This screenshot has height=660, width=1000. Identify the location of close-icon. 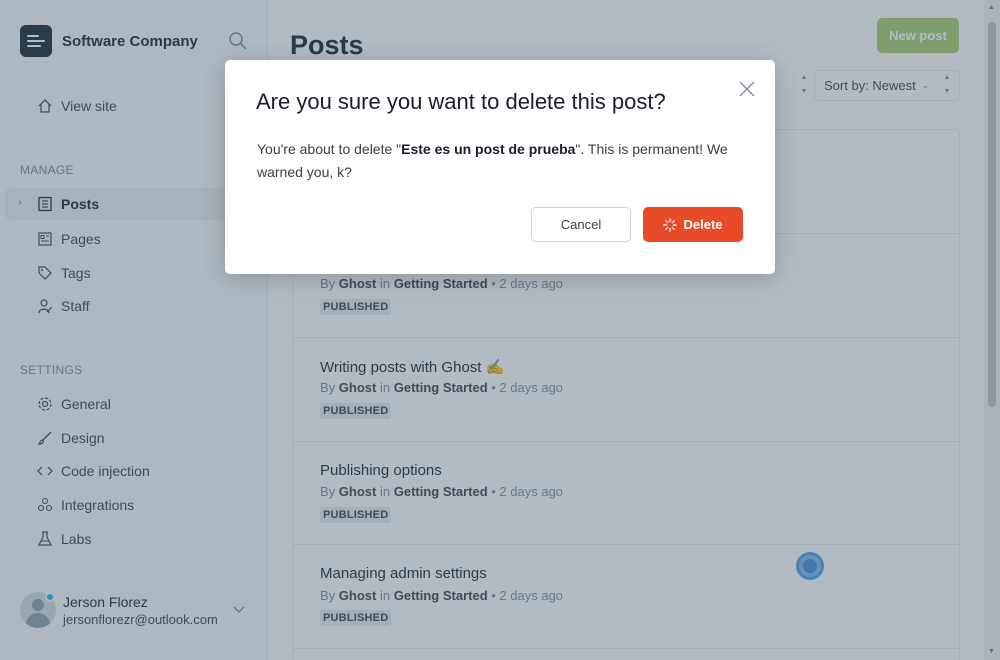
(747, 89).